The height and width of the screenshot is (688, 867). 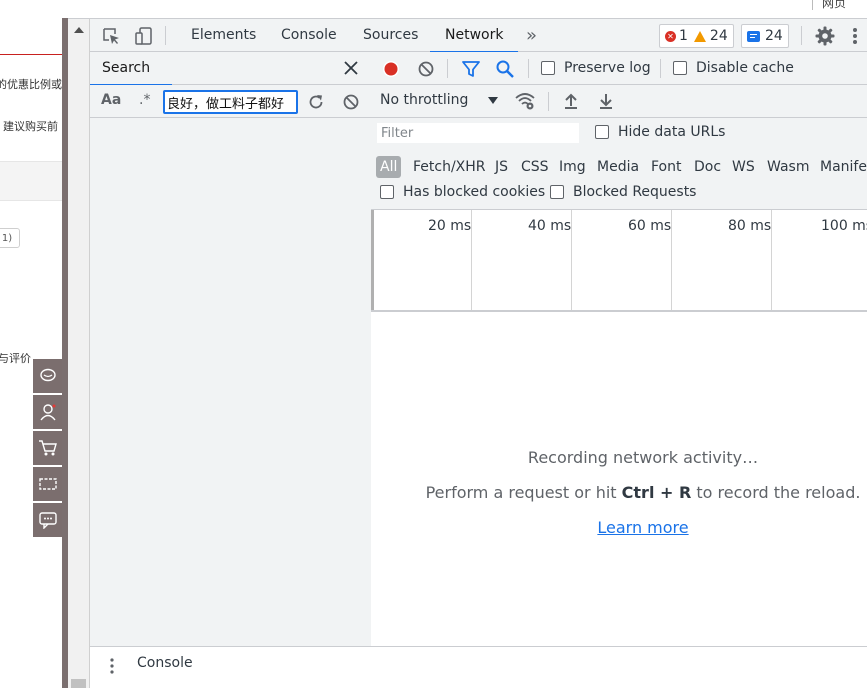 I want to click on error-icon: ✕, so click(x=670, y=36).